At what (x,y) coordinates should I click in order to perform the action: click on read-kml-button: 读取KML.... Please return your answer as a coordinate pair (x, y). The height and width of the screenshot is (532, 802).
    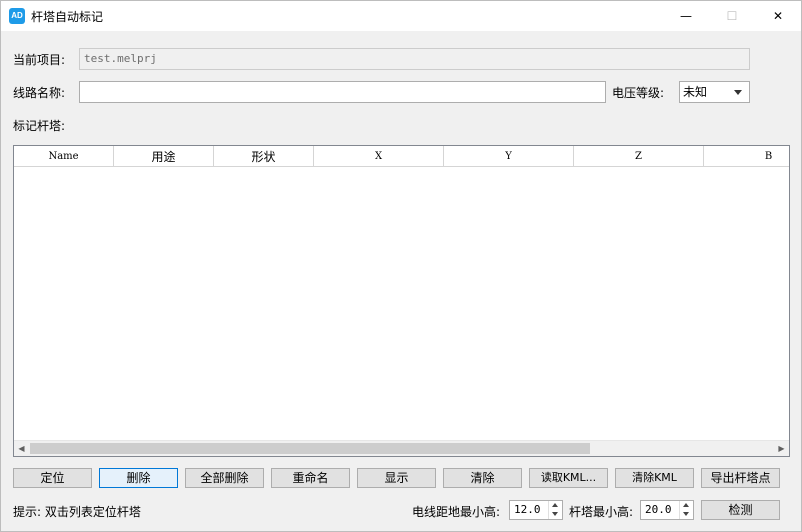
    Looking at the image, I should click on (568, 478).